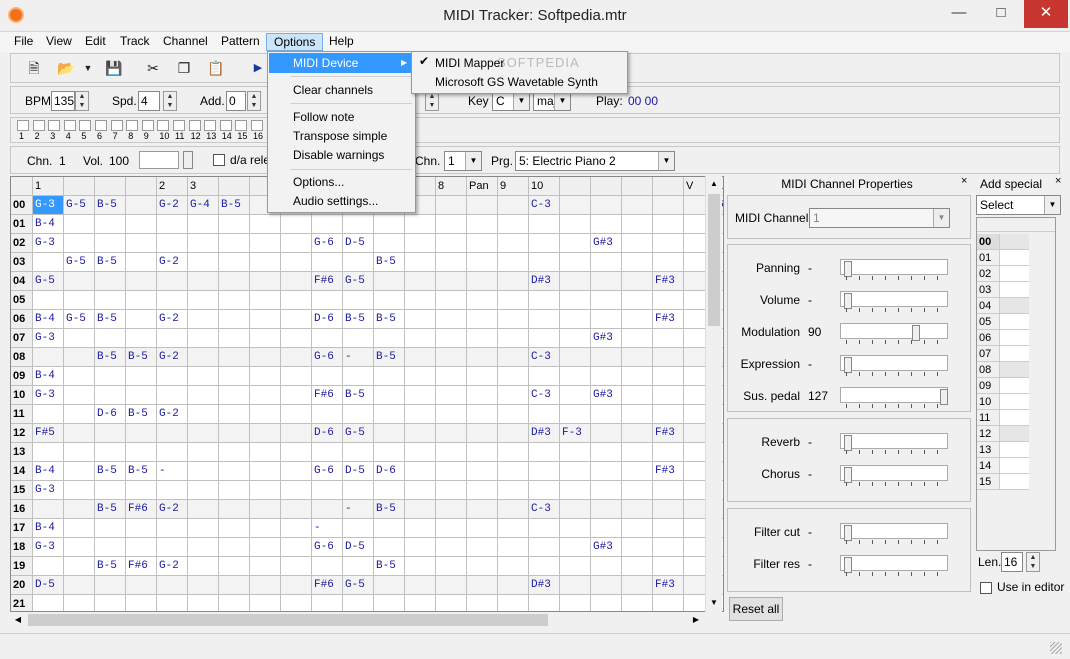  What do you see at coordinates (713, 394) in the screenshot?
I see `vertical-scrollbar: ▲ ▼` at bounding box center [713, 394].